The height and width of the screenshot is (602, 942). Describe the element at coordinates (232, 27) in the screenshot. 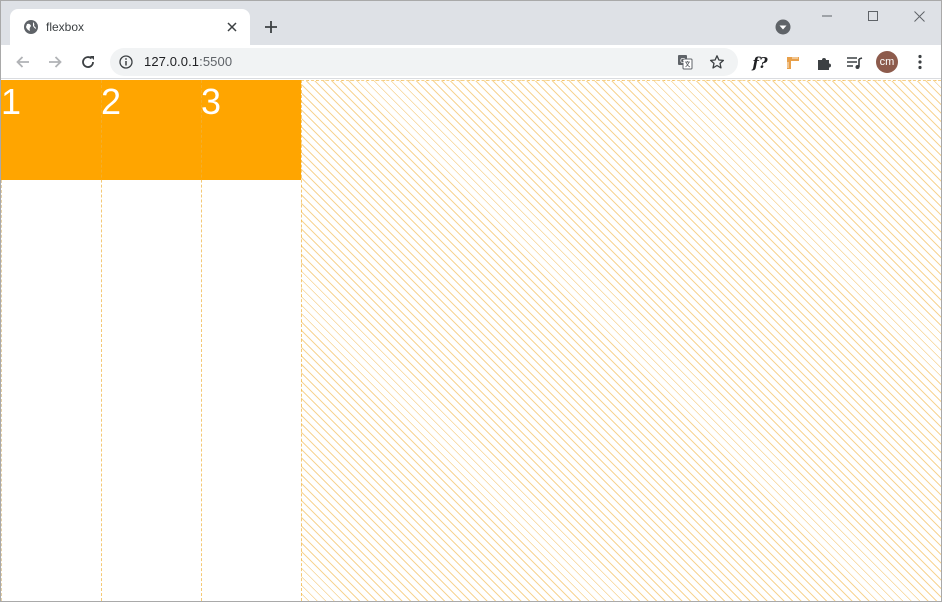

I see `tab-close-icon` at that location.